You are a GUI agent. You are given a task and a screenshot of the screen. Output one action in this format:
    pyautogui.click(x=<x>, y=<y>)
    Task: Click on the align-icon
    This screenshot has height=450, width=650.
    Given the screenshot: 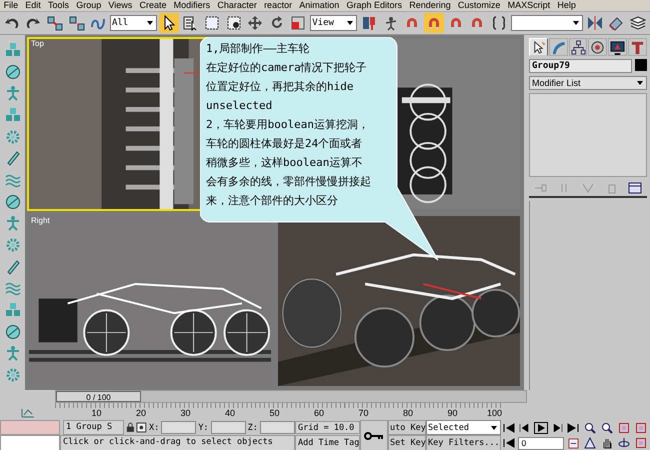 What is the action you would take?
    pyautogui.click(x=616, y=23)
    